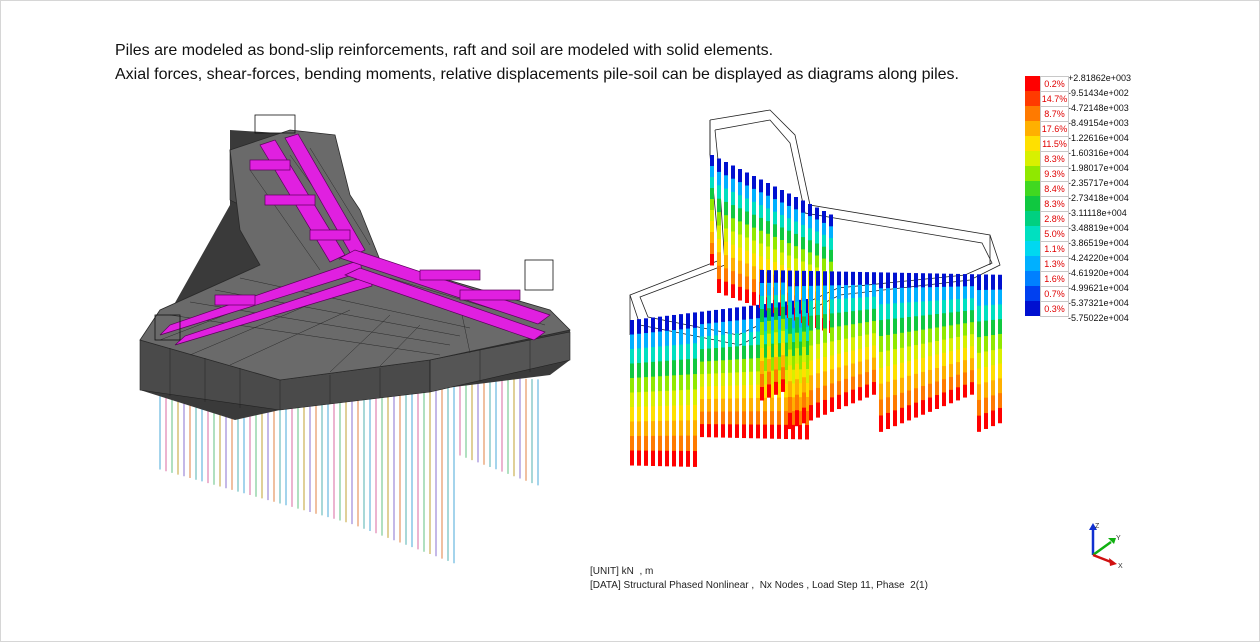  What do you see at coordinates (1140, 84) in the screenshot?
I see `legend-entry: 0.2% -9.51434e+002` at bounding box center [1140, 84].